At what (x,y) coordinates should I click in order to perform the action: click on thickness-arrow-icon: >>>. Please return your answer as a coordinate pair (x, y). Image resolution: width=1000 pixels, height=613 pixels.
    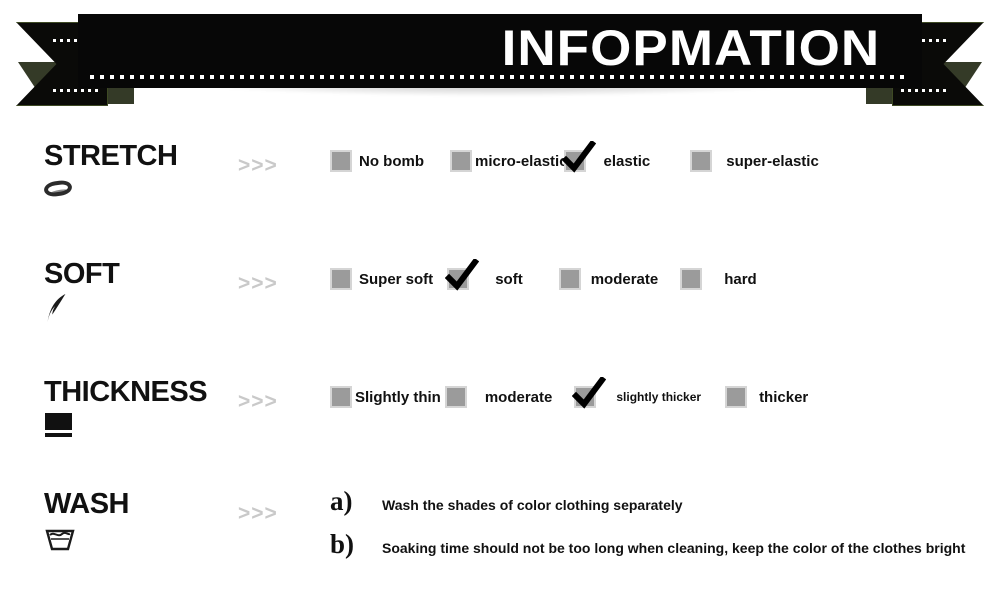
    Looking at the image, I should click on (258, 401).